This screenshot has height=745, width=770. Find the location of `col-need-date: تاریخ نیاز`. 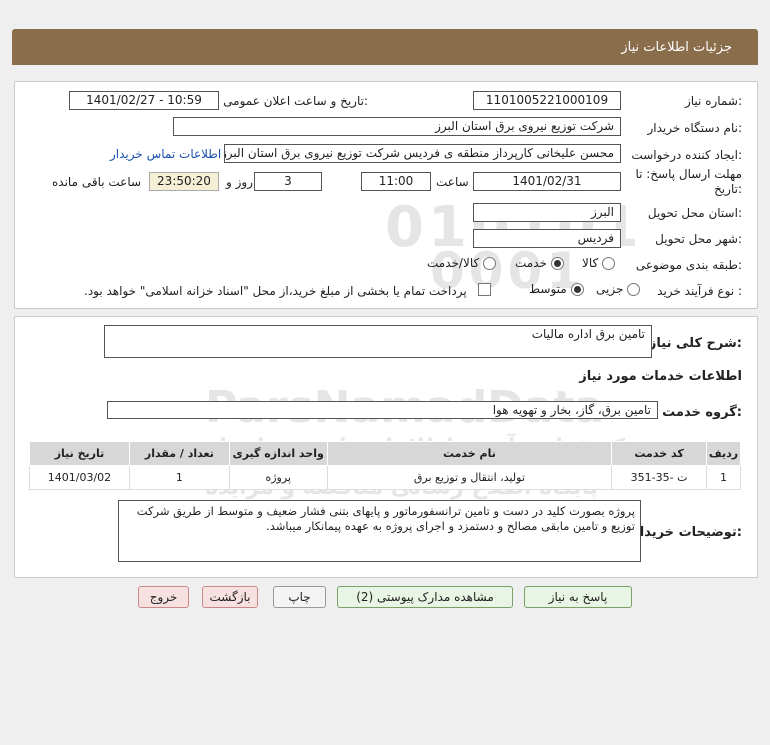

col-need-date: تاریخ نیاز is located at coordinates (79, 453).